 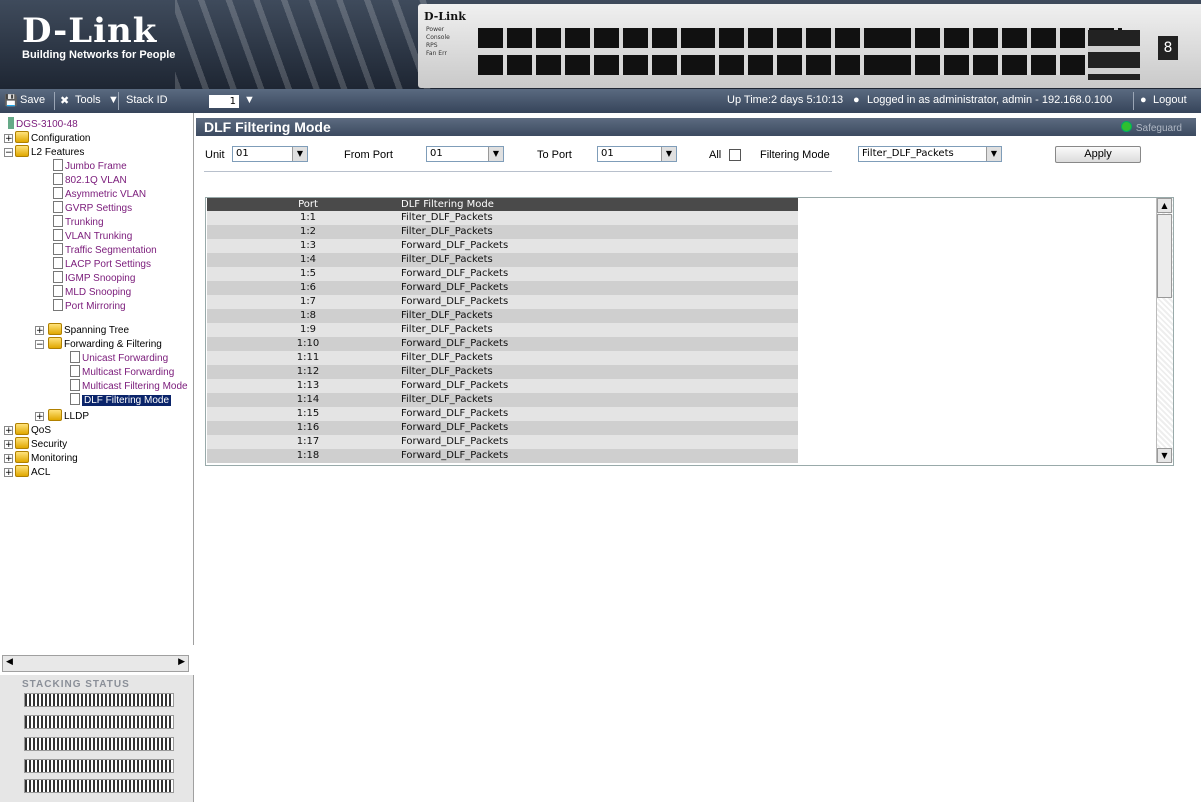 I want to click on tree-label: Monitoring, so click(x=54, y=458).